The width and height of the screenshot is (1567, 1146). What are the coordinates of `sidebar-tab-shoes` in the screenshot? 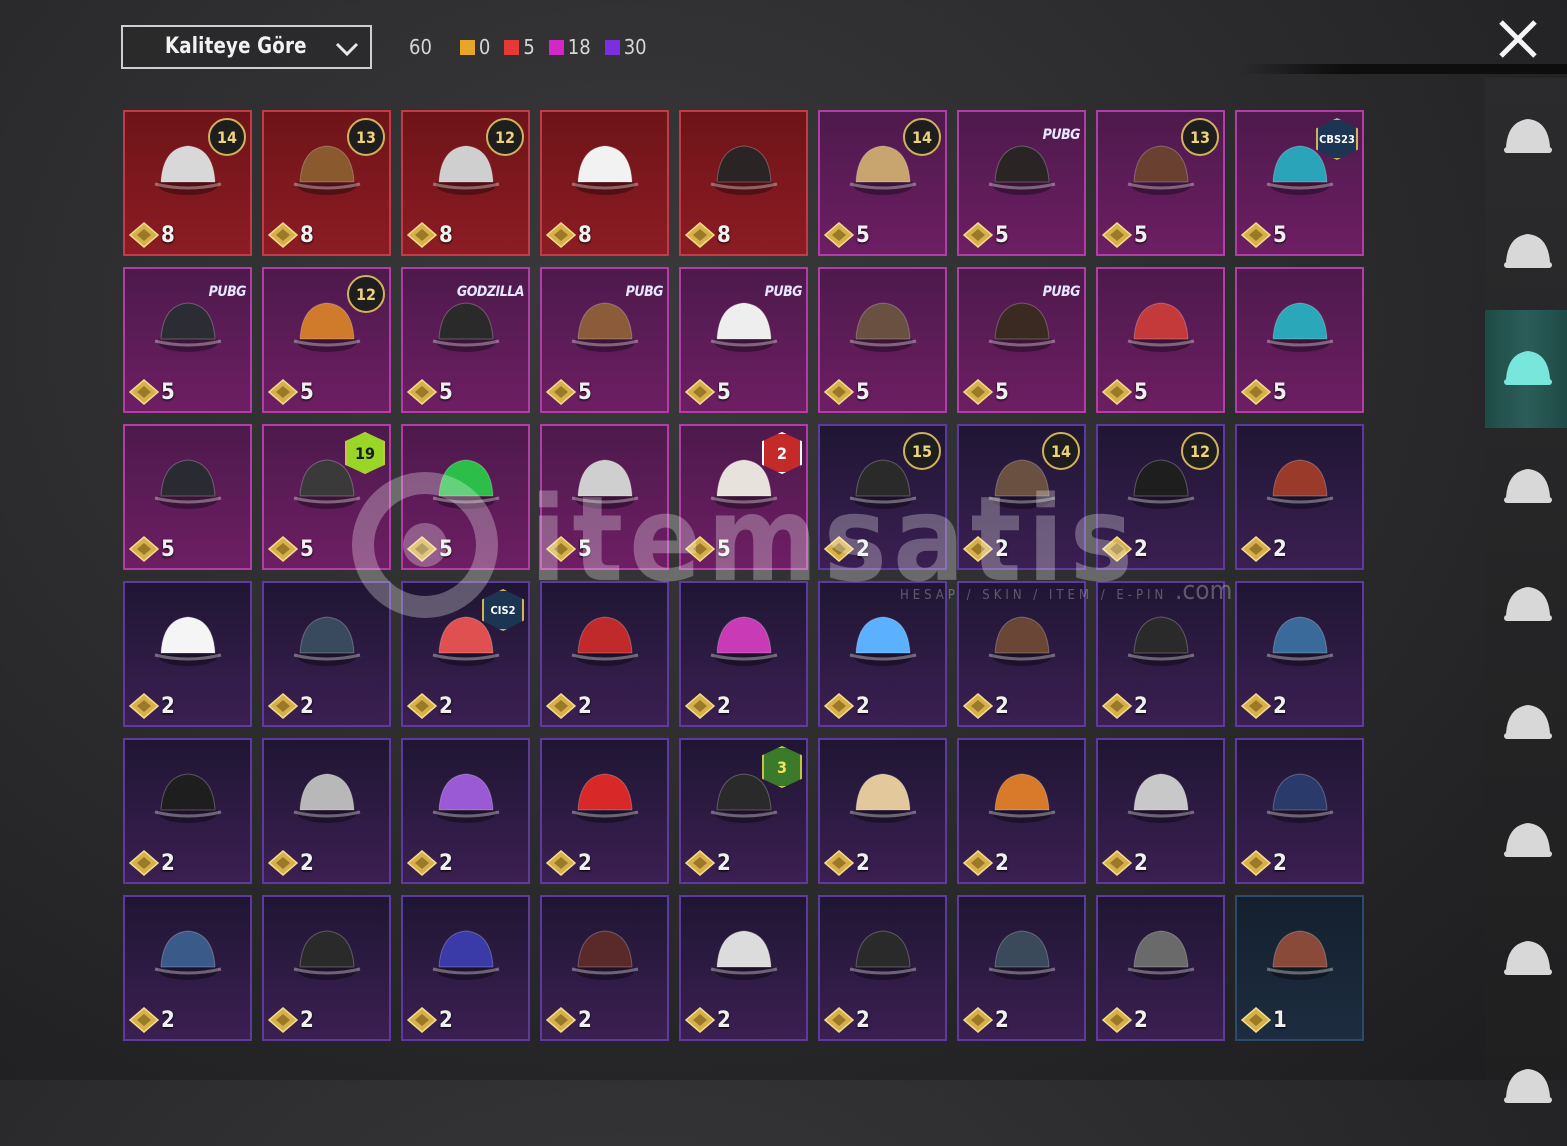 It's located at (1526, 1087).